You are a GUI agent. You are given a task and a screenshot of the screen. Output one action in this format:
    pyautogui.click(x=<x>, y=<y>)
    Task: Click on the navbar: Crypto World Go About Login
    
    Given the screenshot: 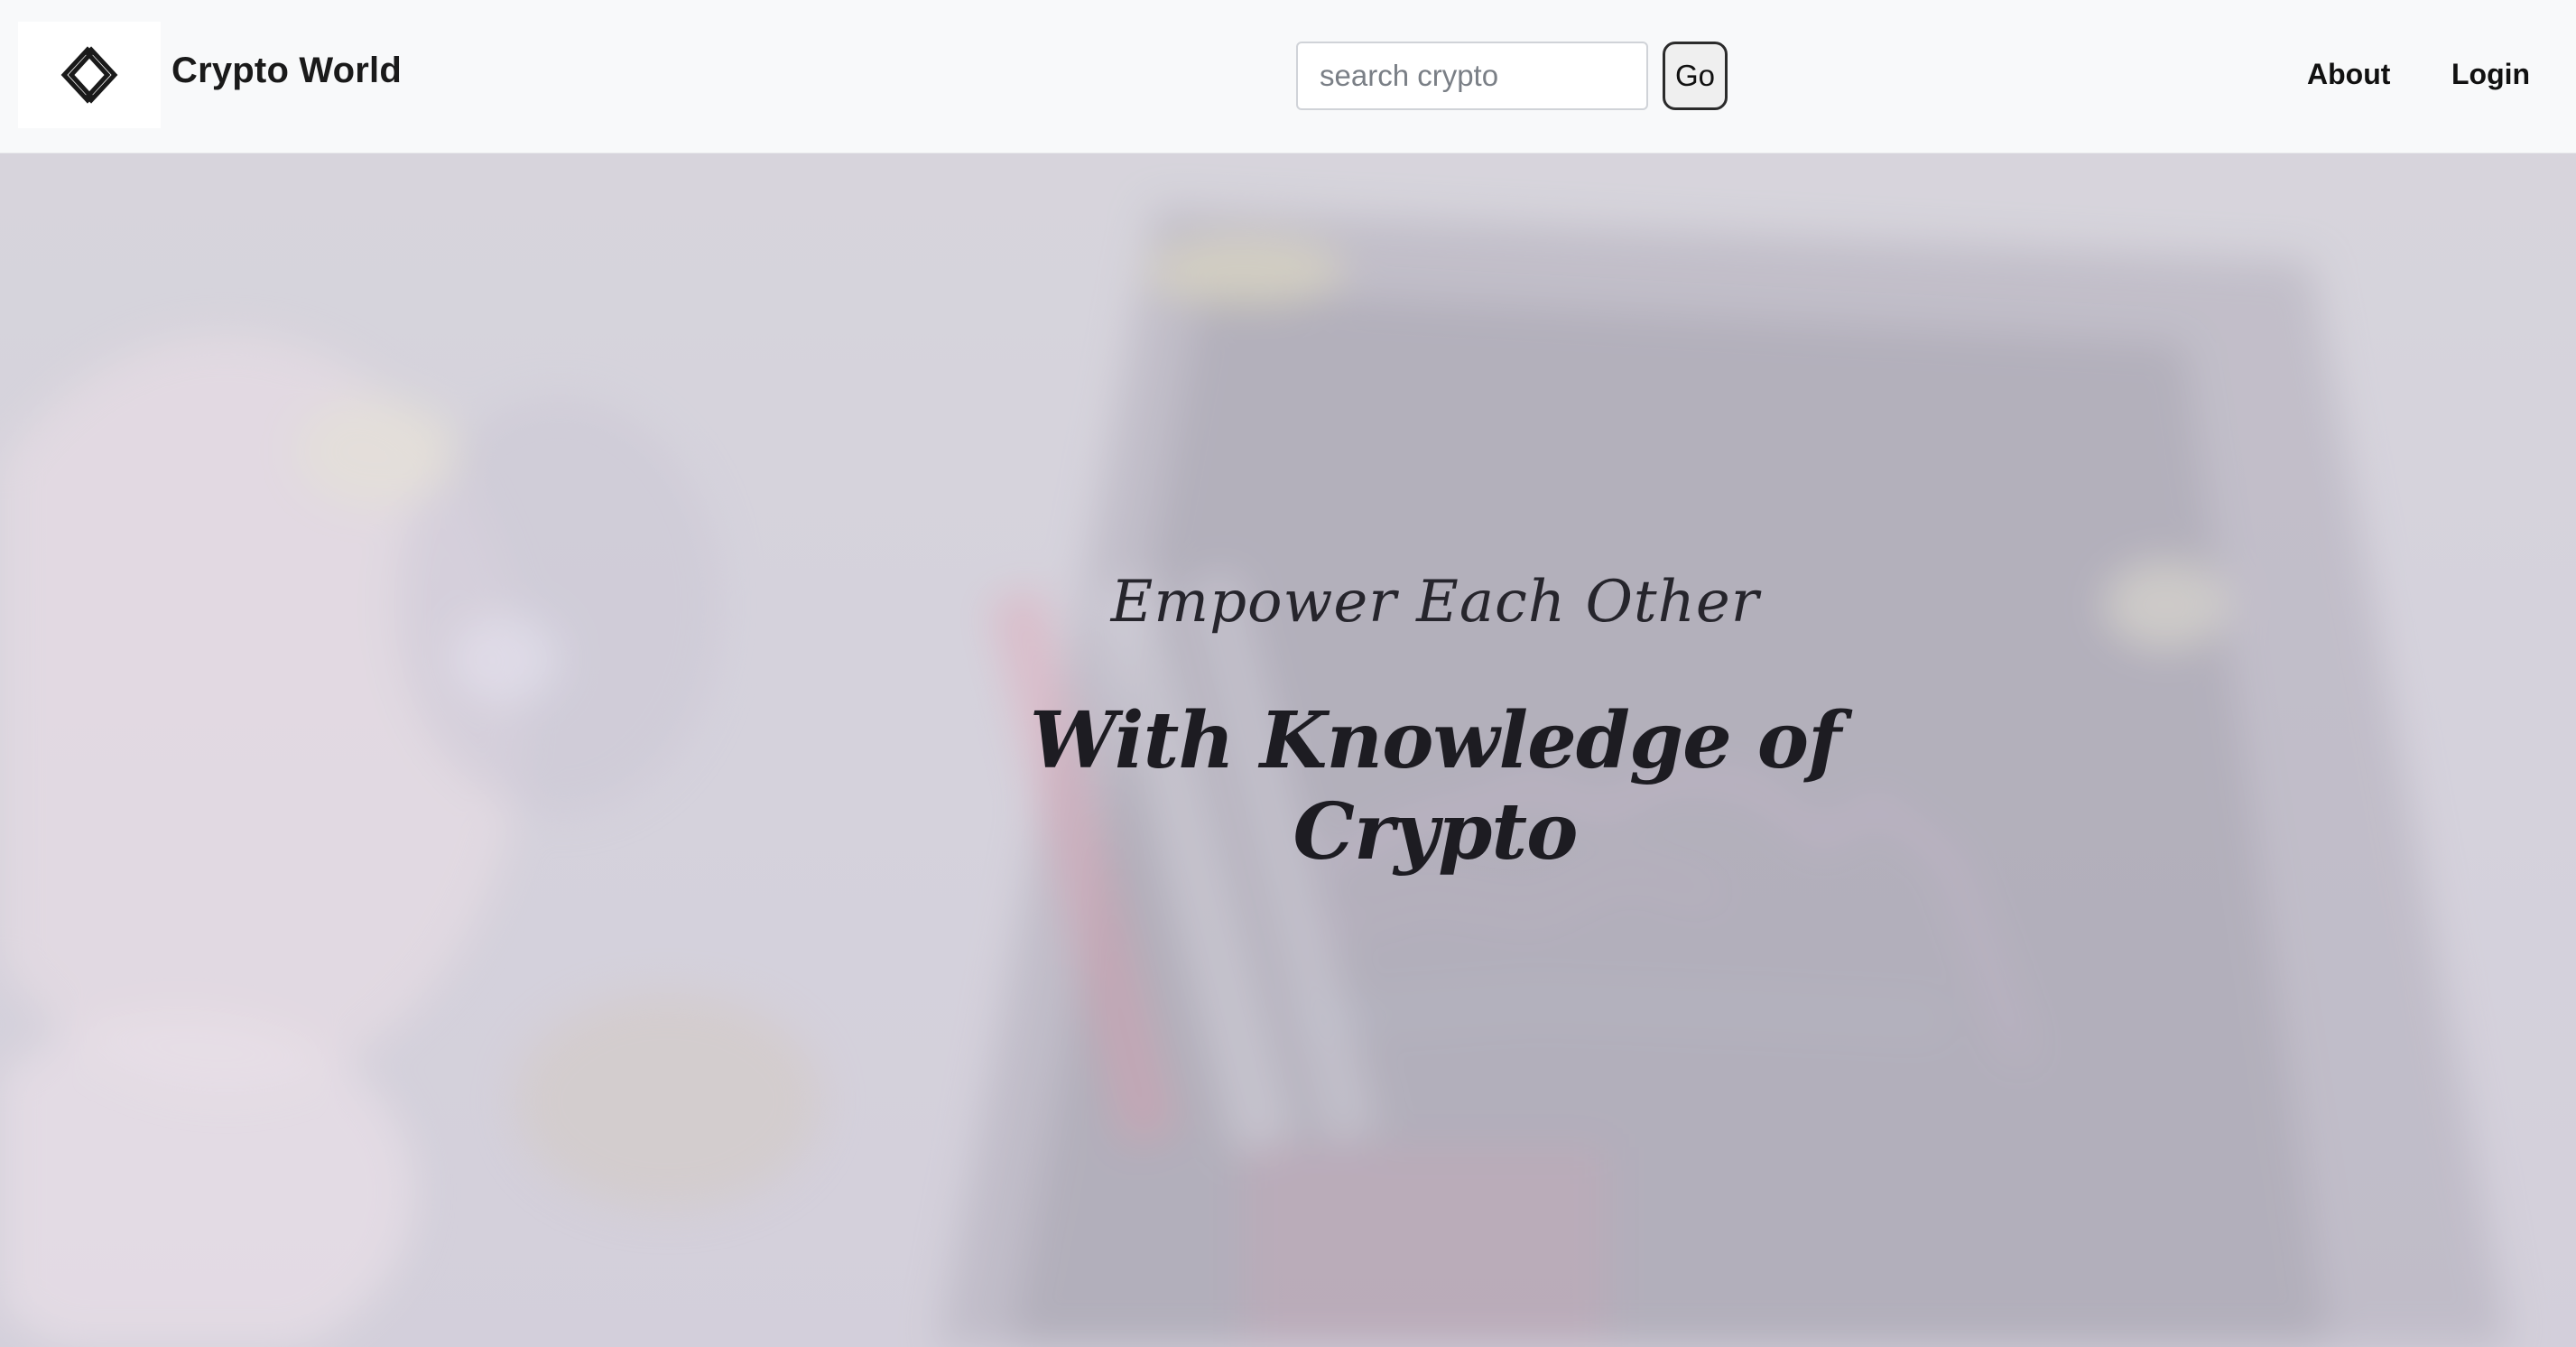 What is the action you would take?
    pyautogui.click(x=1288, y=76)
    